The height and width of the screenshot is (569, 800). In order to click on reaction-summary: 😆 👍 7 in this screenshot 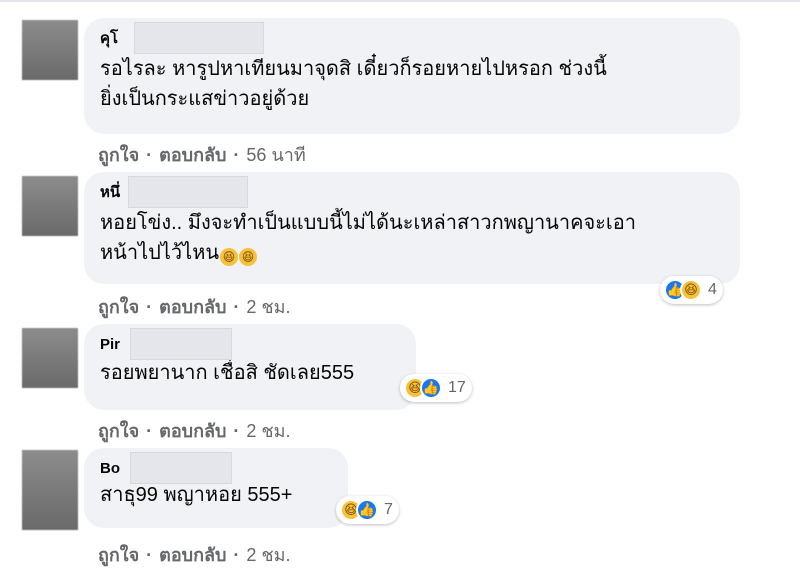, I will do `click(367, 510)`.